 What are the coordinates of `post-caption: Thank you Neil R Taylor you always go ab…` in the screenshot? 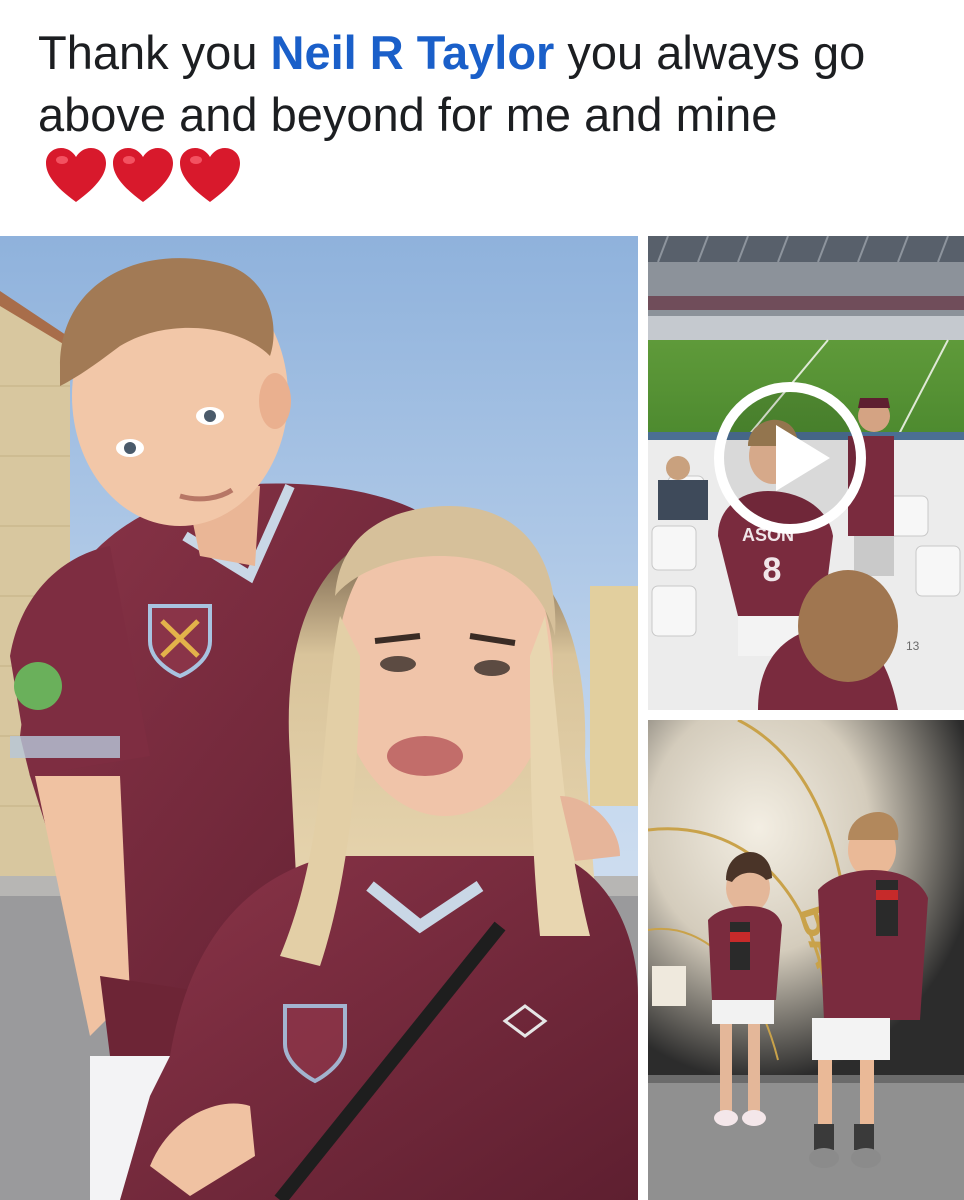 It's located at (488, 117).